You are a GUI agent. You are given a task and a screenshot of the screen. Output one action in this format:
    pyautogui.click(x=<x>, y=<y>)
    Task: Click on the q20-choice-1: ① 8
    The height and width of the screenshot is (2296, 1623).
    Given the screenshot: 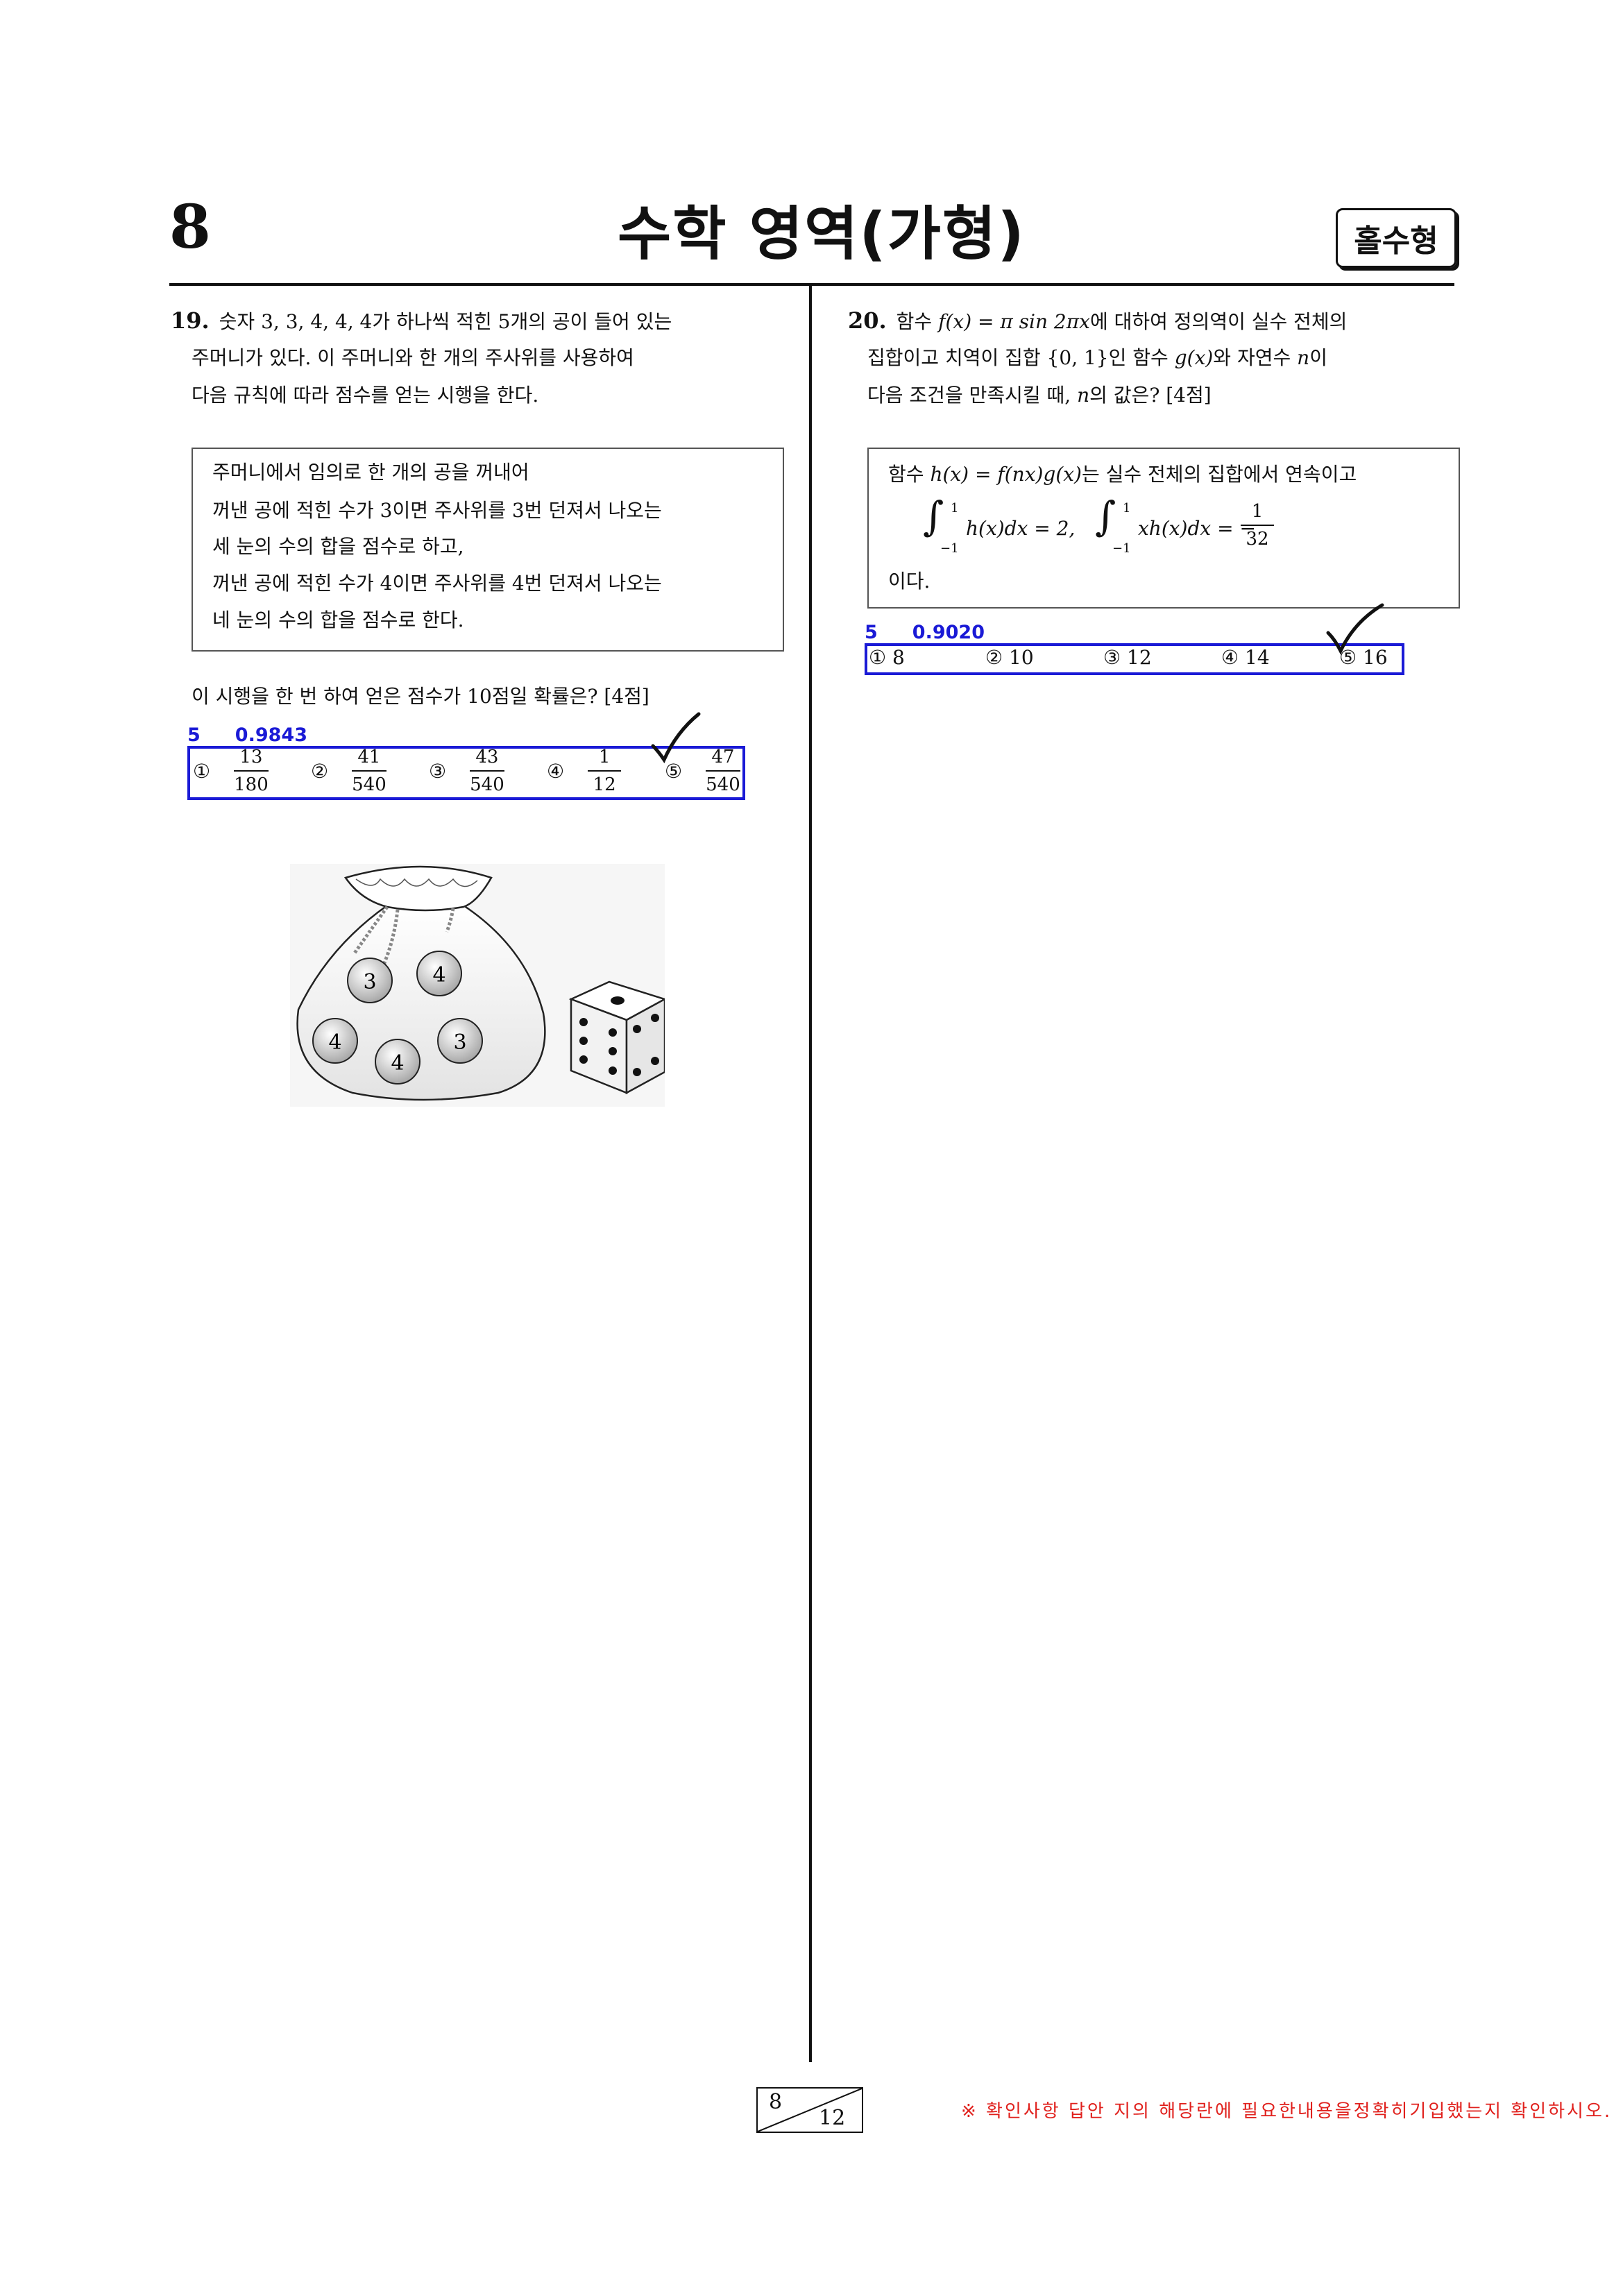 What is the action you would take?
    pyautogui.click(x=887, y=657)
    